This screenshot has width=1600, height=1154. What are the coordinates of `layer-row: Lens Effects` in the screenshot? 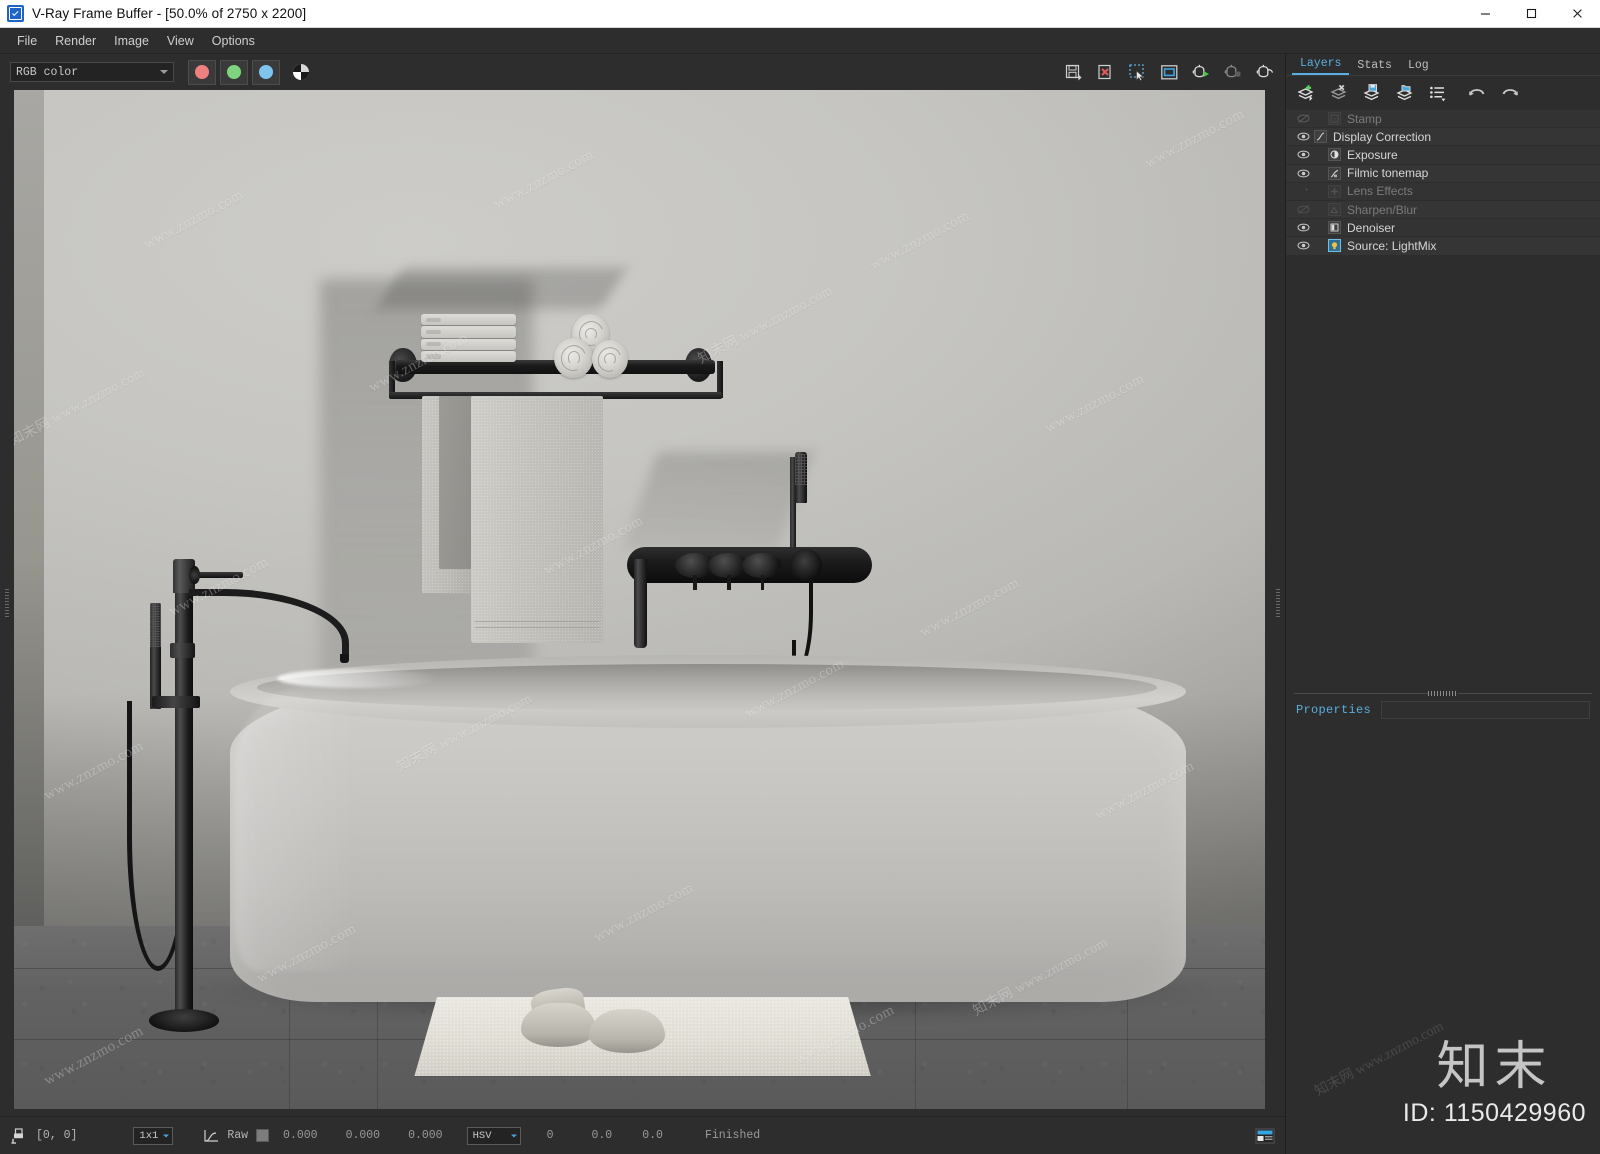 It's located at (1443, 191).